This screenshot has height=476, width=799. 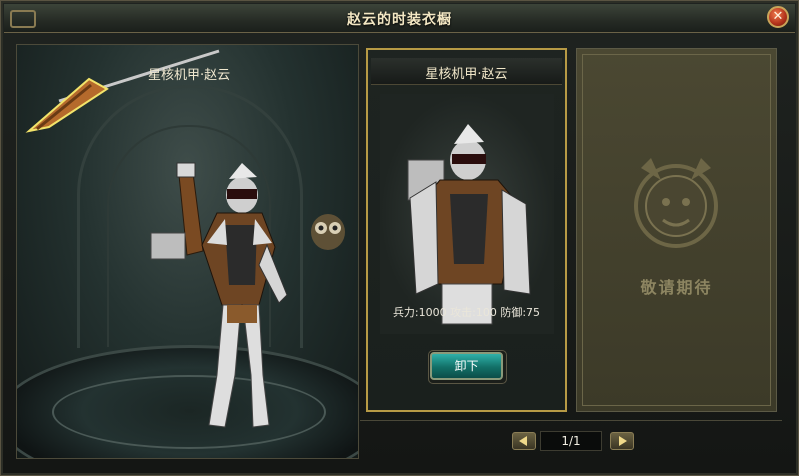 I want to click on dragon-emblem-icon, so click(x=676, y=203).